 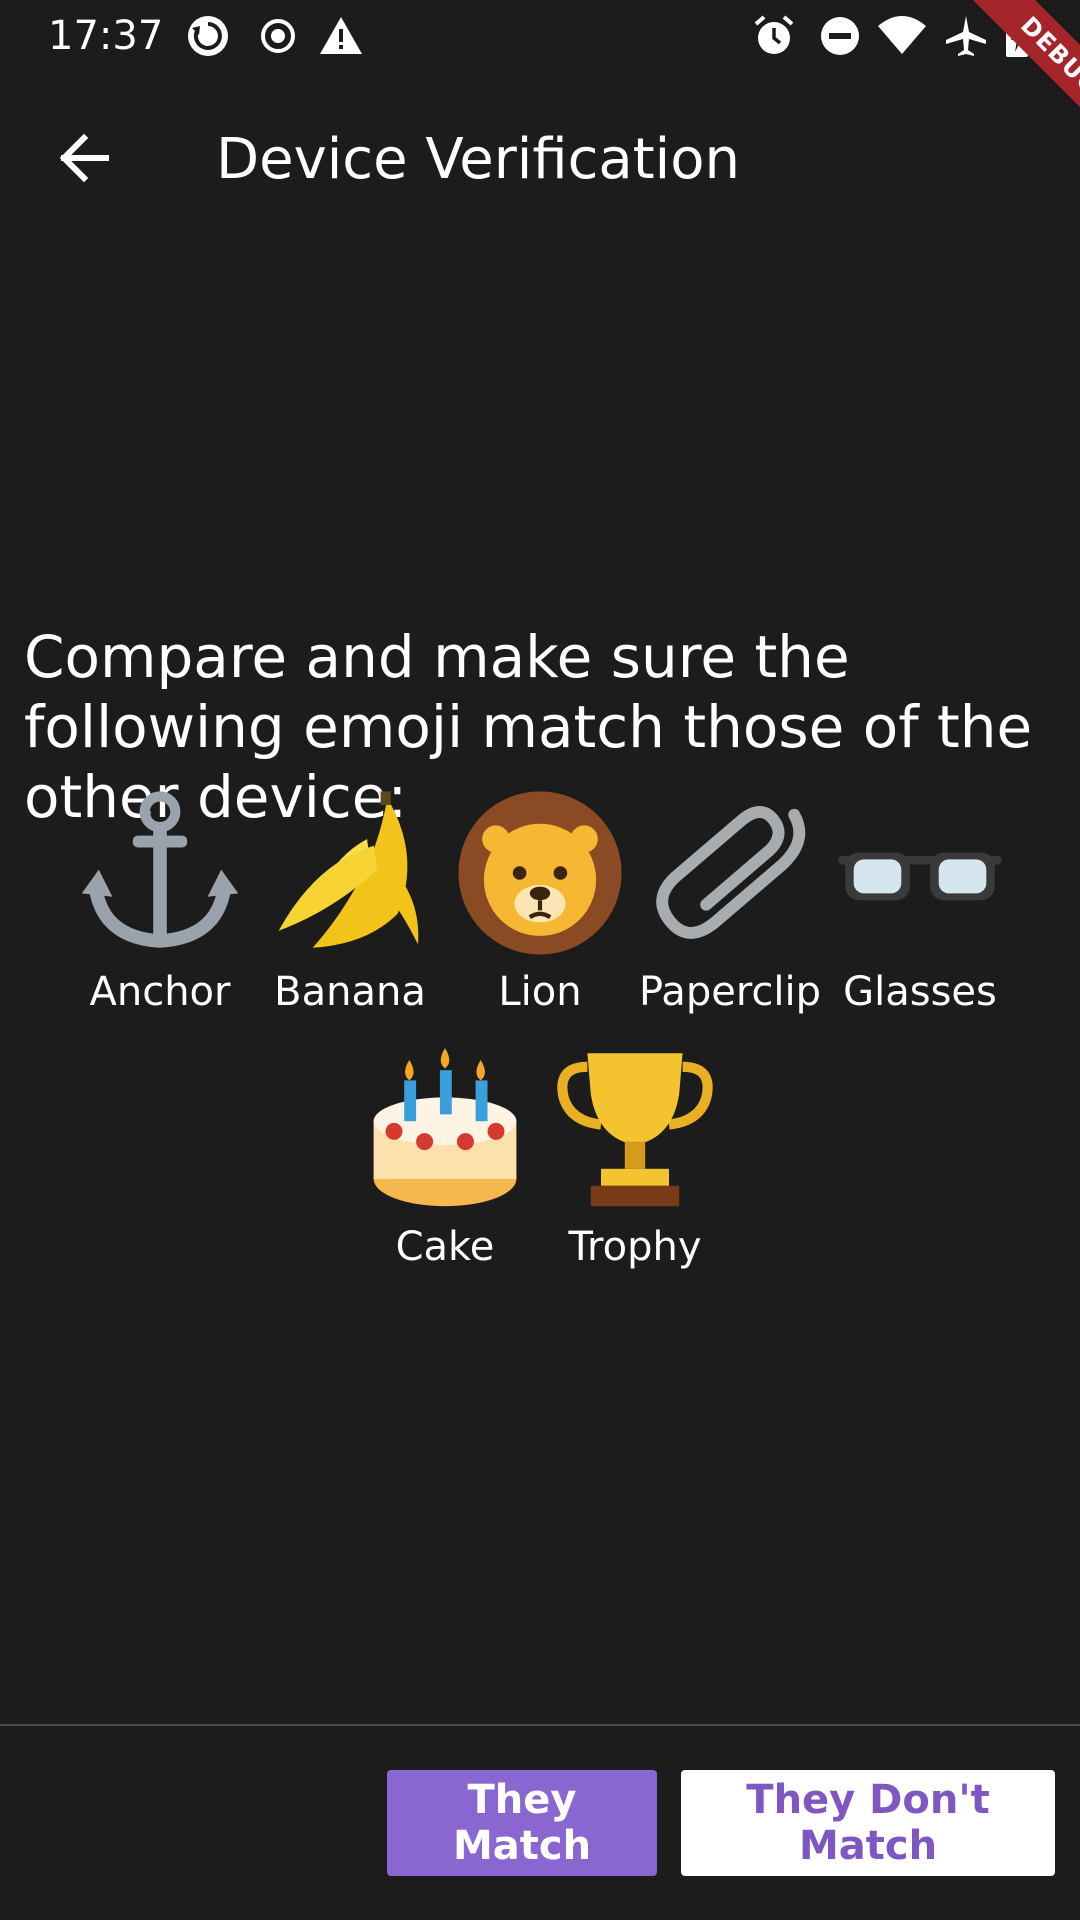 What do you see at coordinates (635, 1130) in the screenshot?
I see `trophy-icon` at bounding box center [635, 1130].